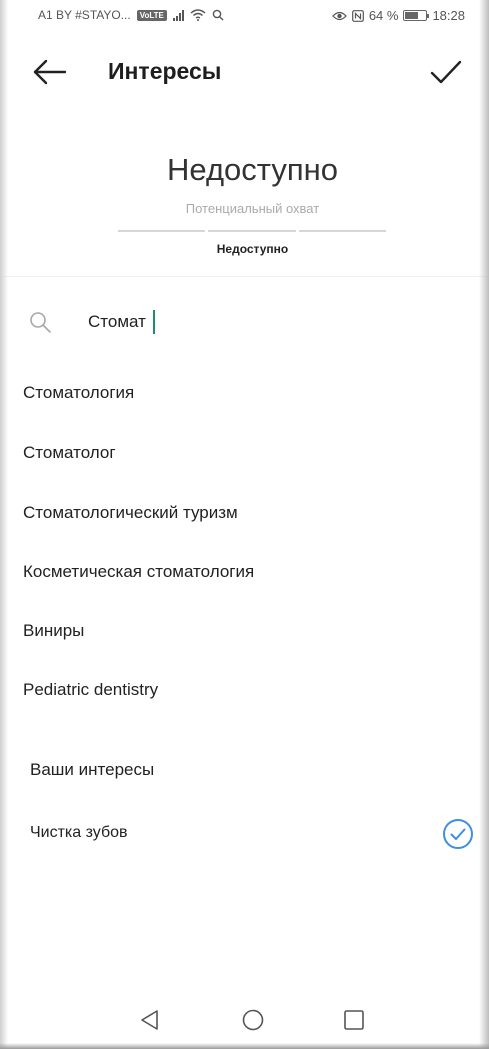 The image size is (489, 1049). Describe the element at coordinates (458, 834) in the screenshot. I see `check-circle-icon` at that location.